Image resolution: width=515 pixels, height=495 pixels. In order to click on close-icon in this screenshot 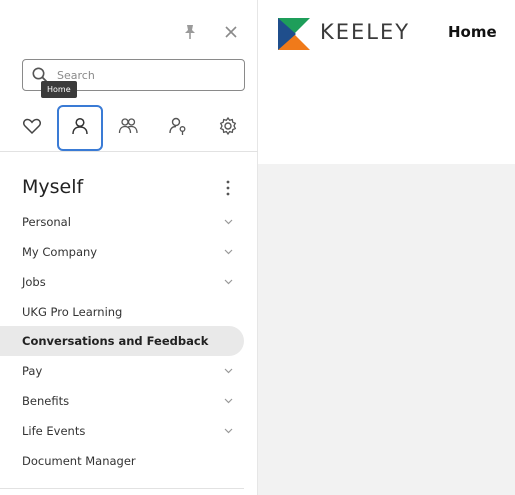, I will do `click(231, 32)`.